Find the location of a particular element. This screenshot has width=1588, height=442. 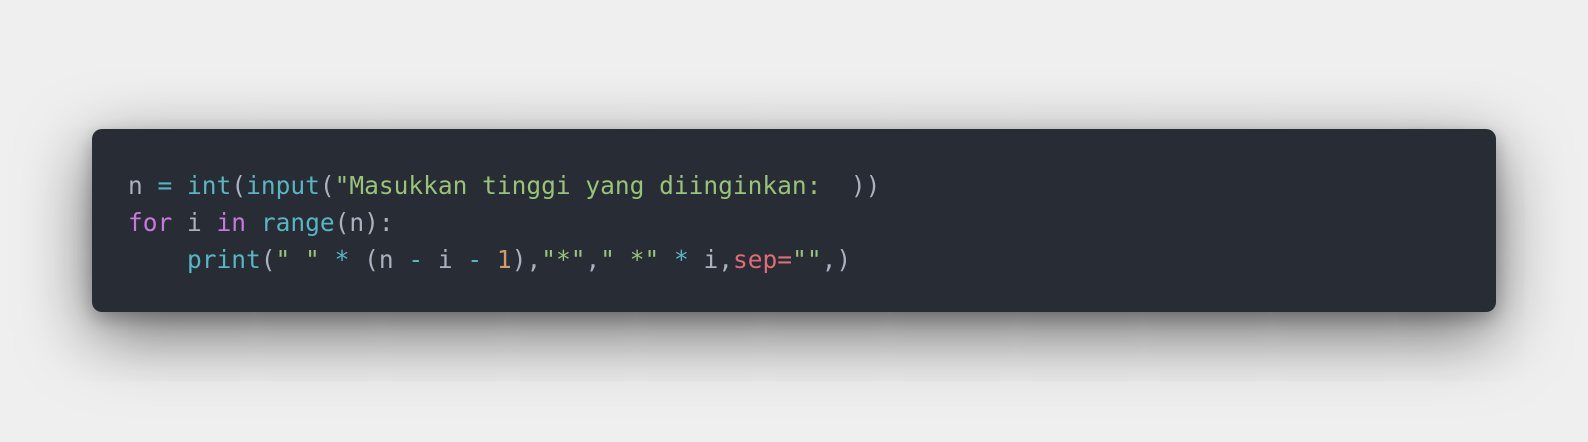

code-token: int is located at coordinates (209, 185).